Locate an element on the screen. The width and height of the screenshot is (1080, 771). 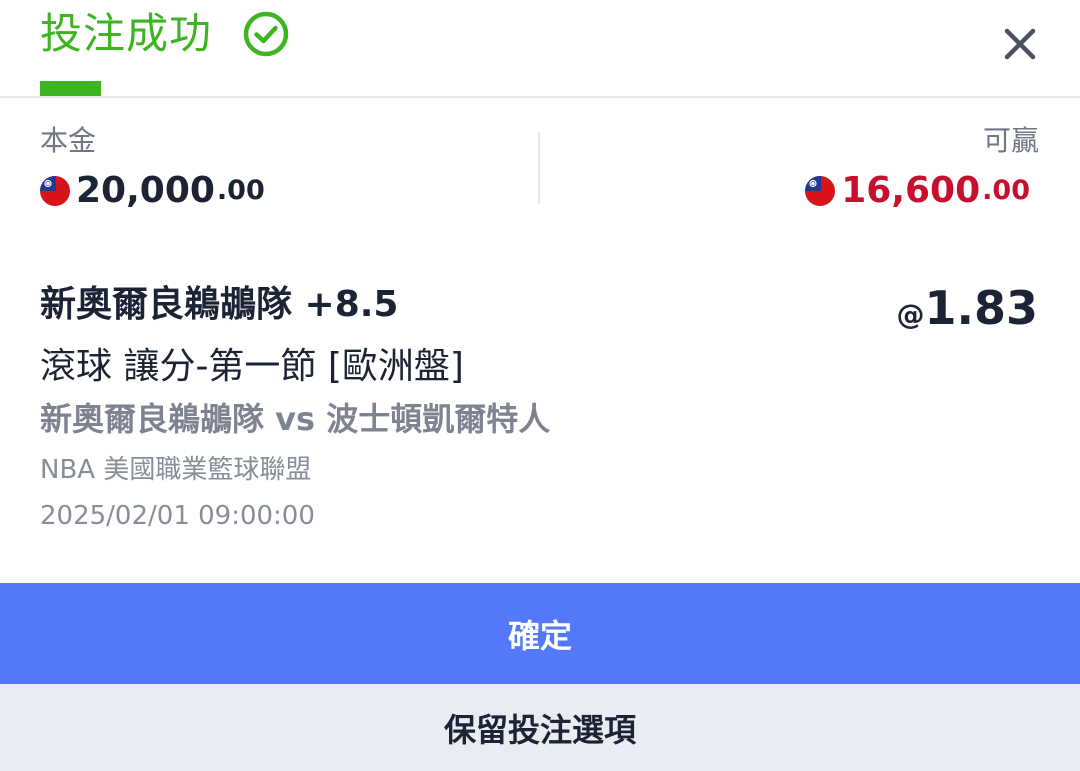
keep-selections-button: 保留投注選項 is located at coordinates (540, 727).